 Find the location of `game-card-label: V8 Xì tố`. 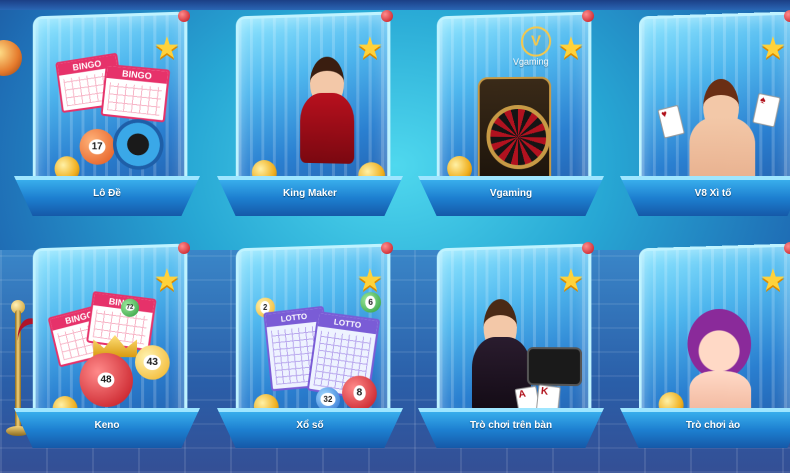

game-card-label: V8 Xì tố is located at coordinates (713, 193).